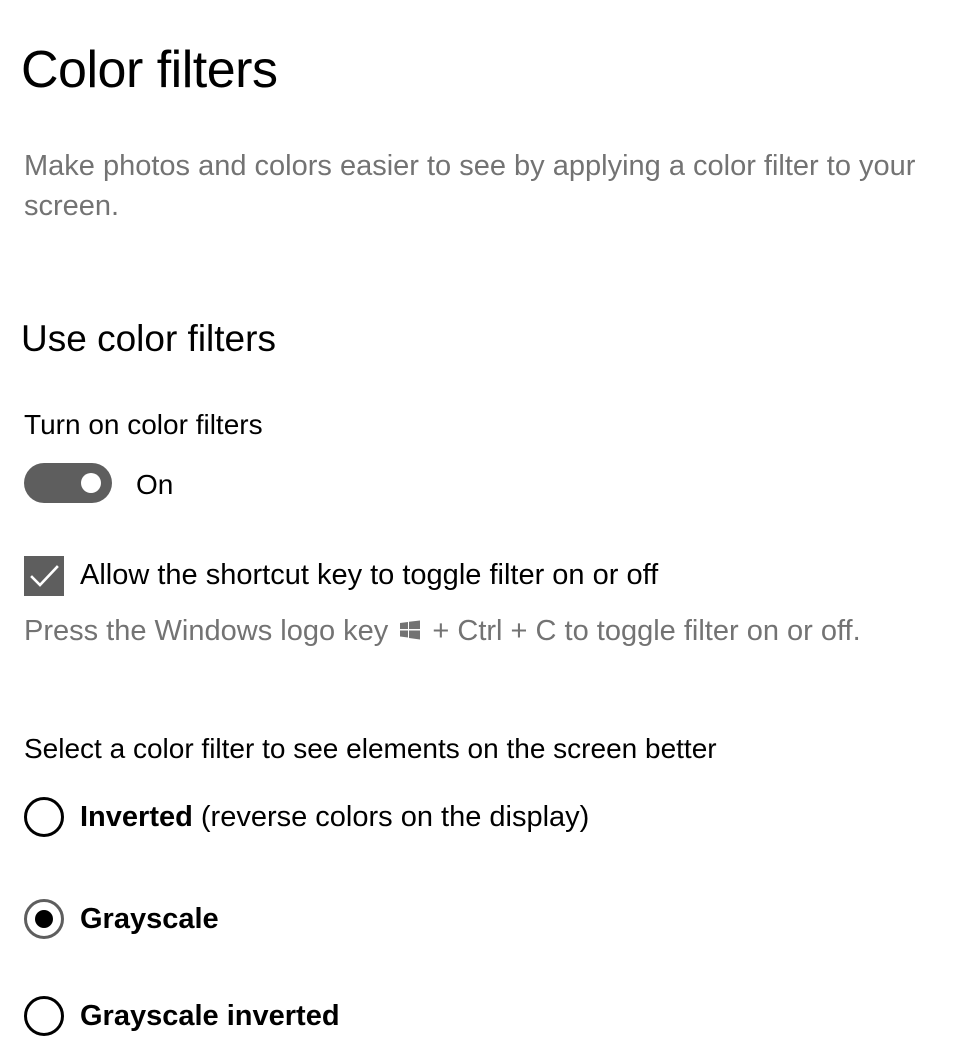  I want to click on radio-option-name: Grayscale inverted, so click(210, 1016).